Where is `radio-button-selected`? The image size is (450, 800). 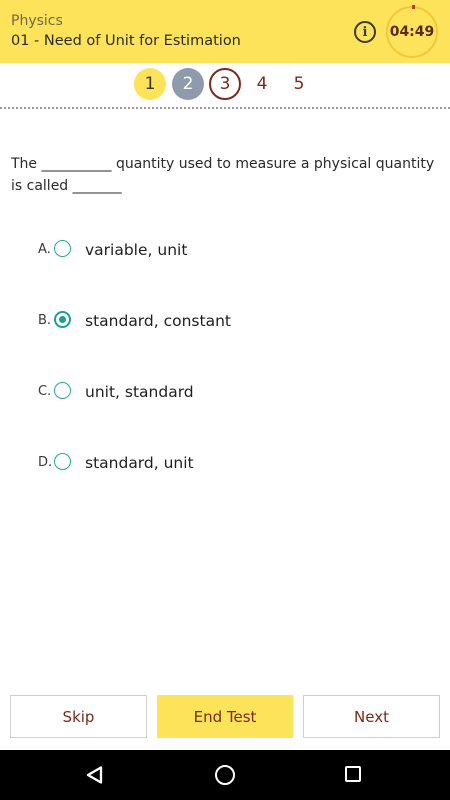 radio-button-selected is located at coordinates (62, 319).